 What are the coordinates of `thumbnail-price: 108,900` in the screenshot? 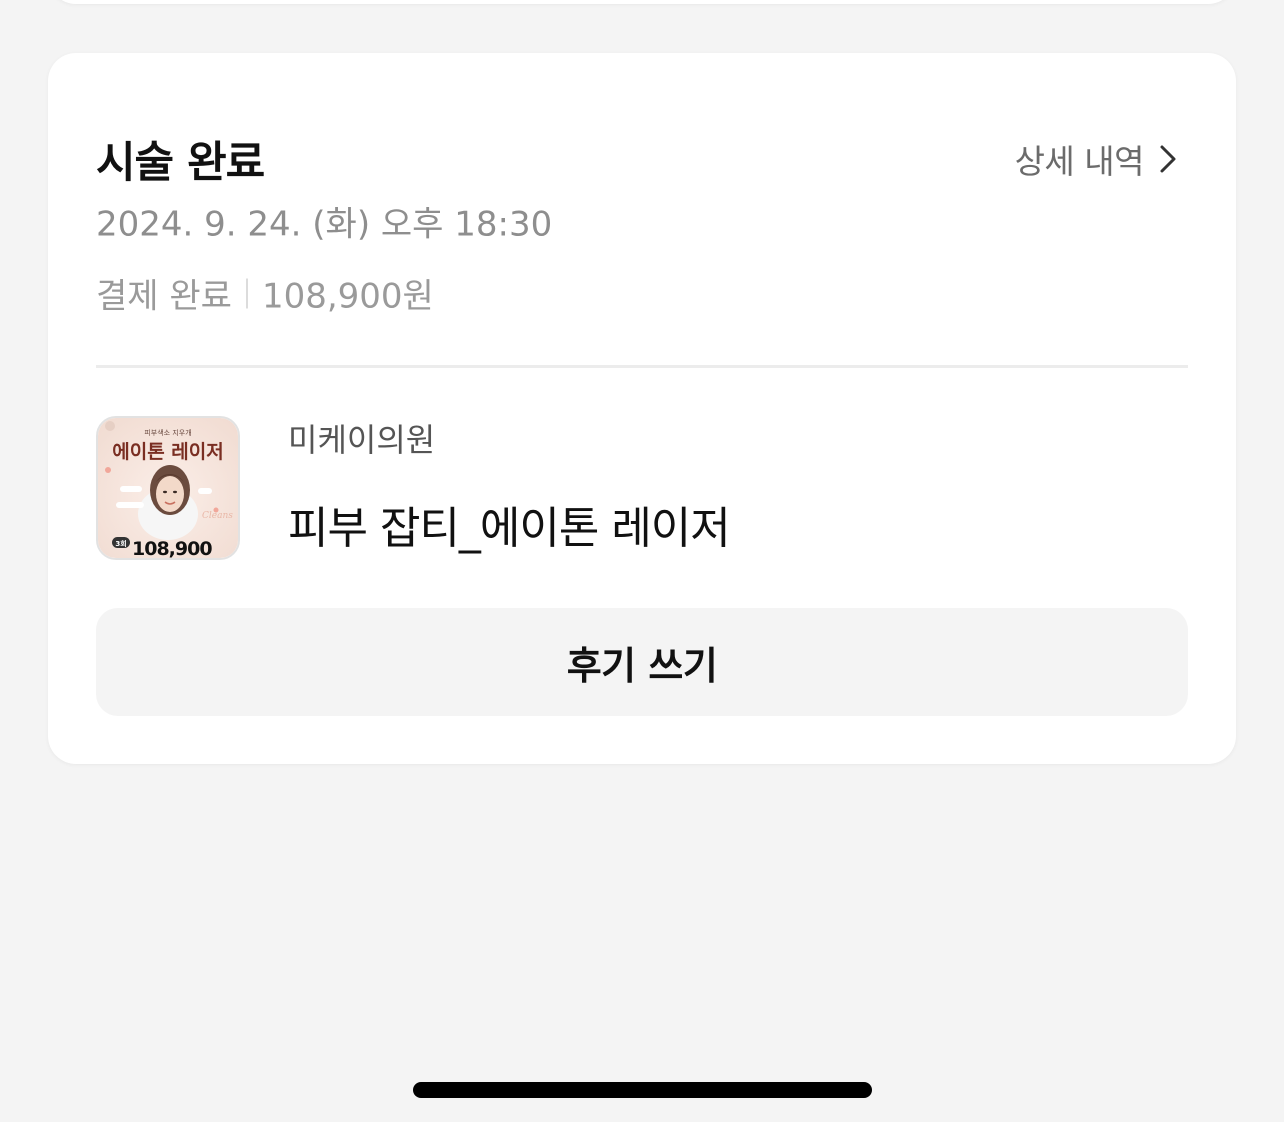 It's located at (172, 548).